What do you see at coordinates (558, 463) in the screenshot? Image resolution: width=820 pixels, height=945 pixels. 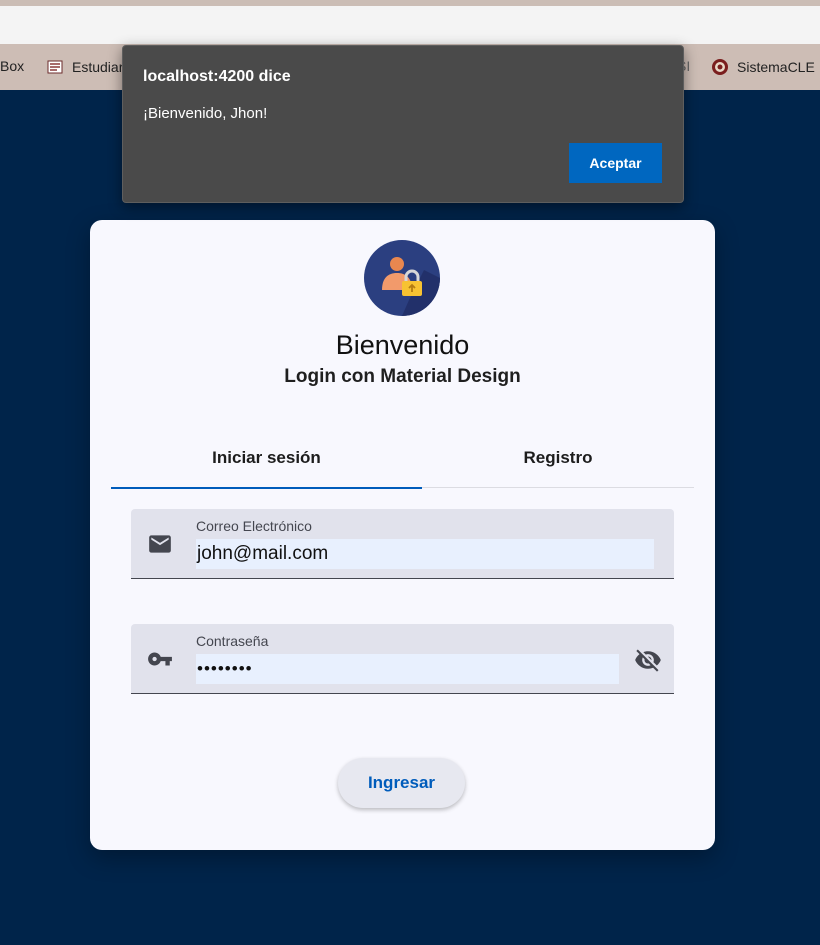 I see `tab-registro: Registro` at bounding box center [558, 463].